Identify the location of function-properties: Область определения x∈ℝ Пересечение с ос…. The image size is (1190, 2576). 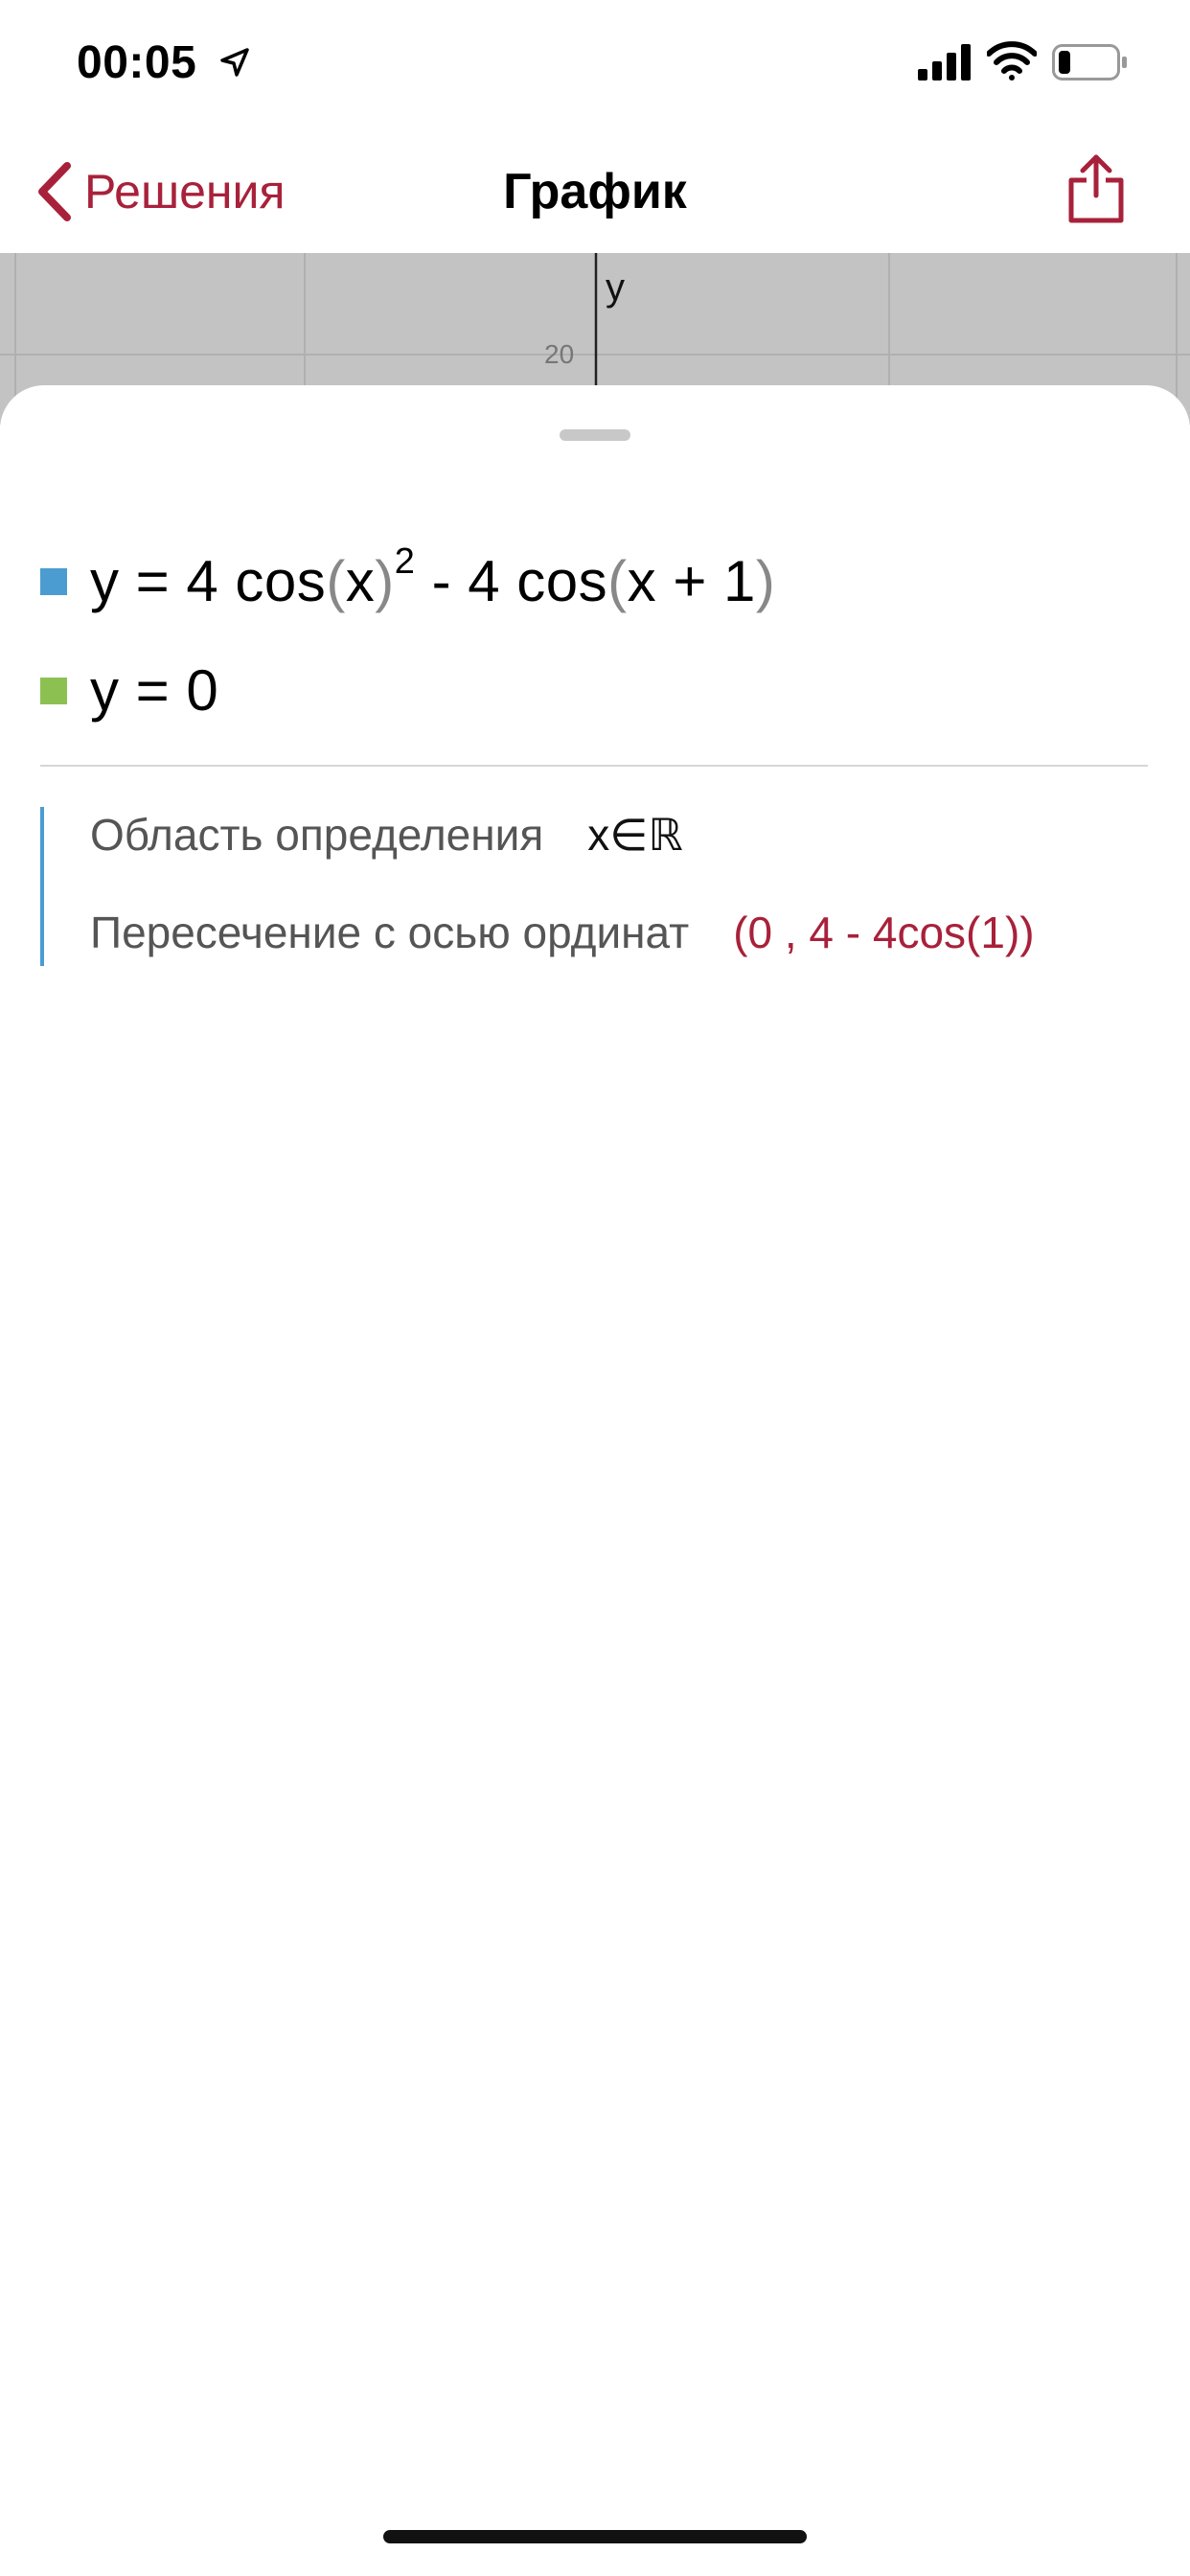
(596, 886).